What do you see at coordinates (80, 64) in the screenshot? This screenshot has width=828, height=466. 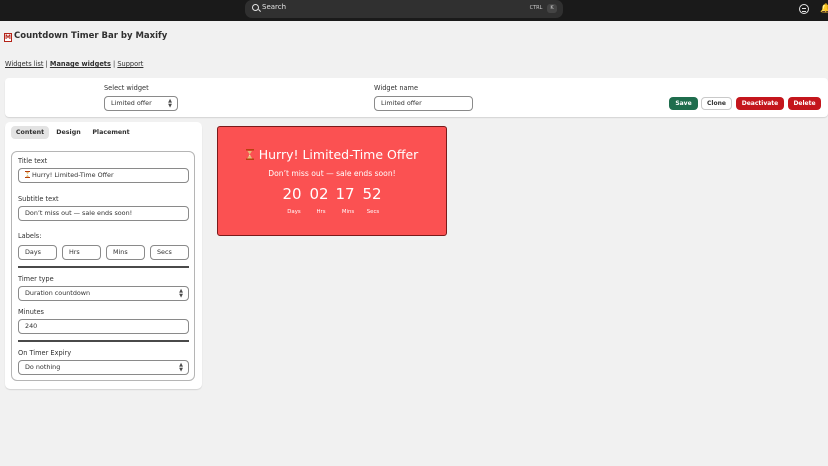 I see `nav-manage-widgets: Manage widgets` at bounding box center [80, 64].